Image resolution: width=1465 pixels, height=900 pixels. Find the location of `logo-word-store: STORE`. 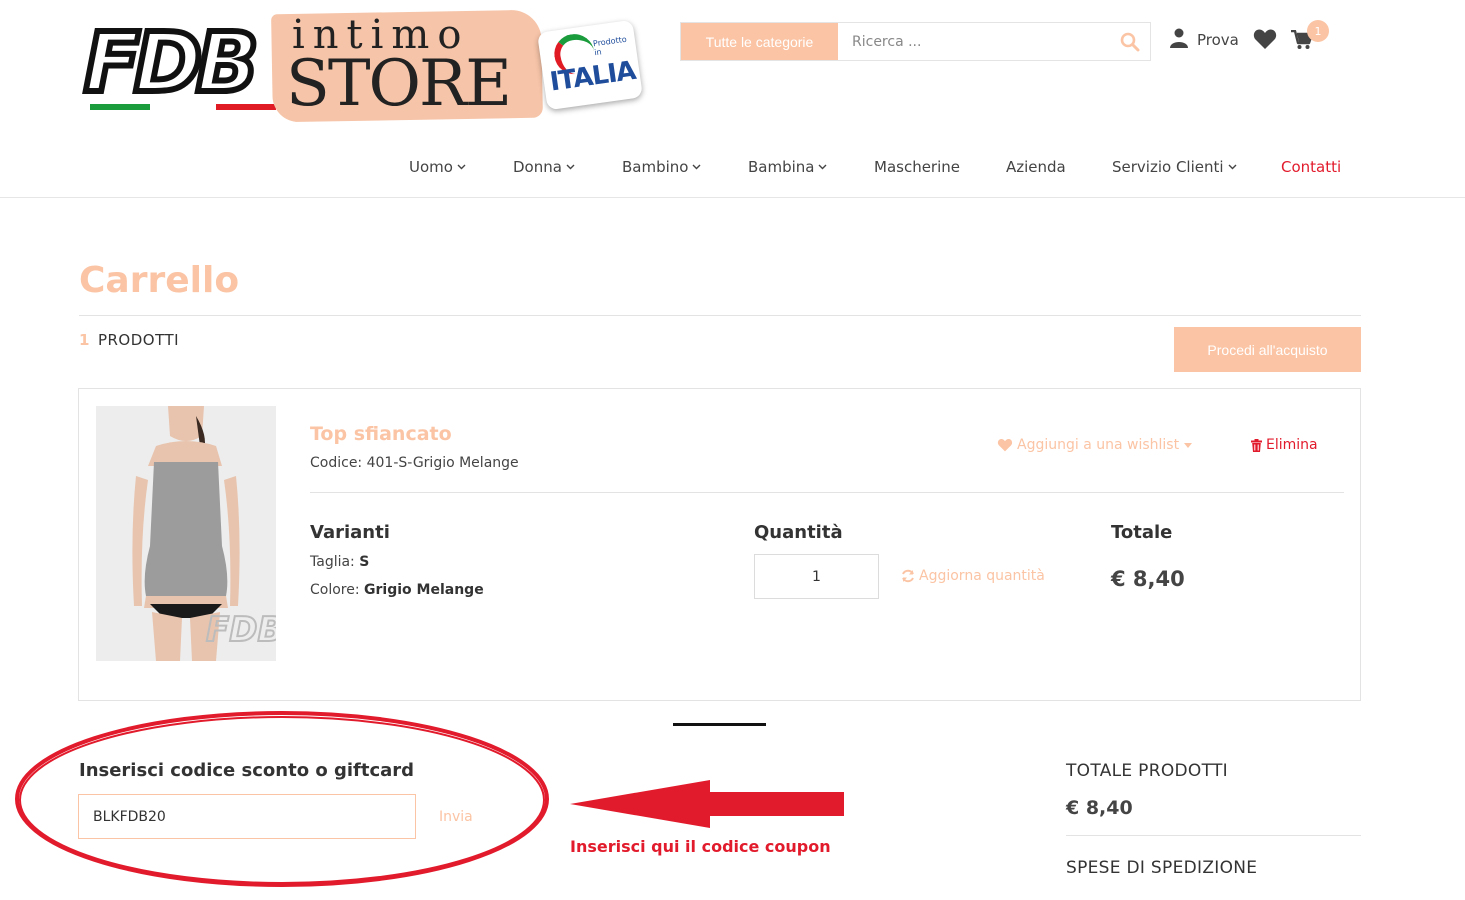

logo-word-store: STORE is located at coordinates (399, 84).